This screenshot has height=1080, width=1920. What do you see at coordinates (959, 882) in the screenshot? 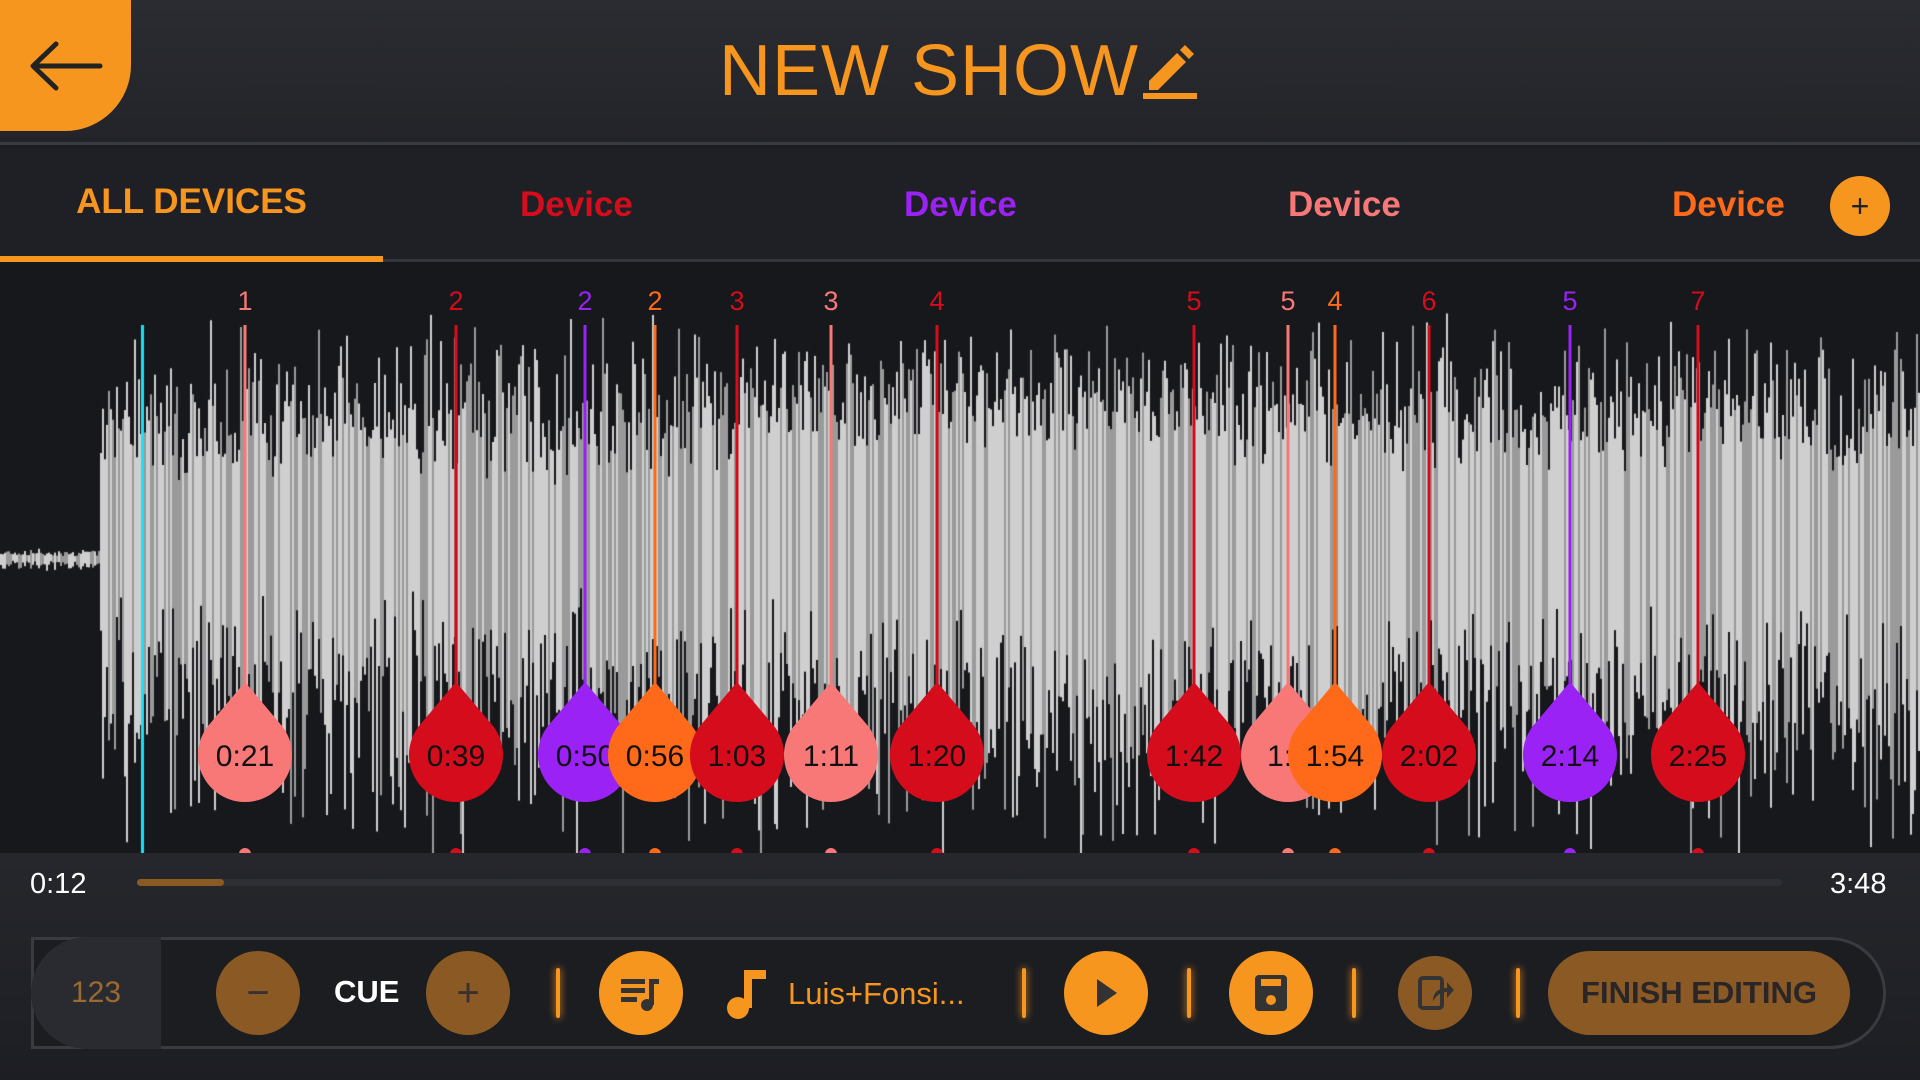
I see `progress-slider` at bounding box center [959, 882].